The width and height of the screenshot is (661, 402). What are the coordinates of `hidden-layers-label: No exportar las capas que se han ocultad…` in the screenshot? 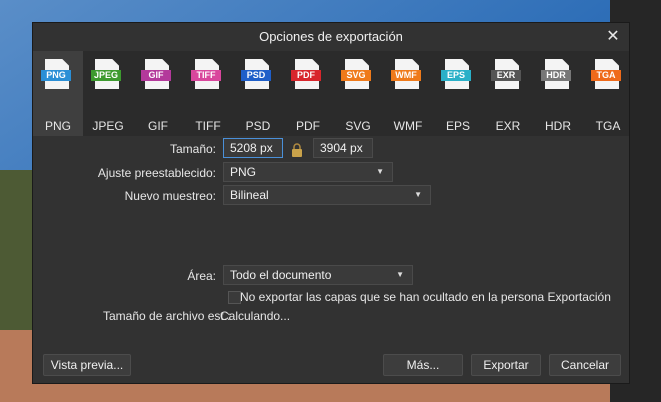 It's located at (425, 297).